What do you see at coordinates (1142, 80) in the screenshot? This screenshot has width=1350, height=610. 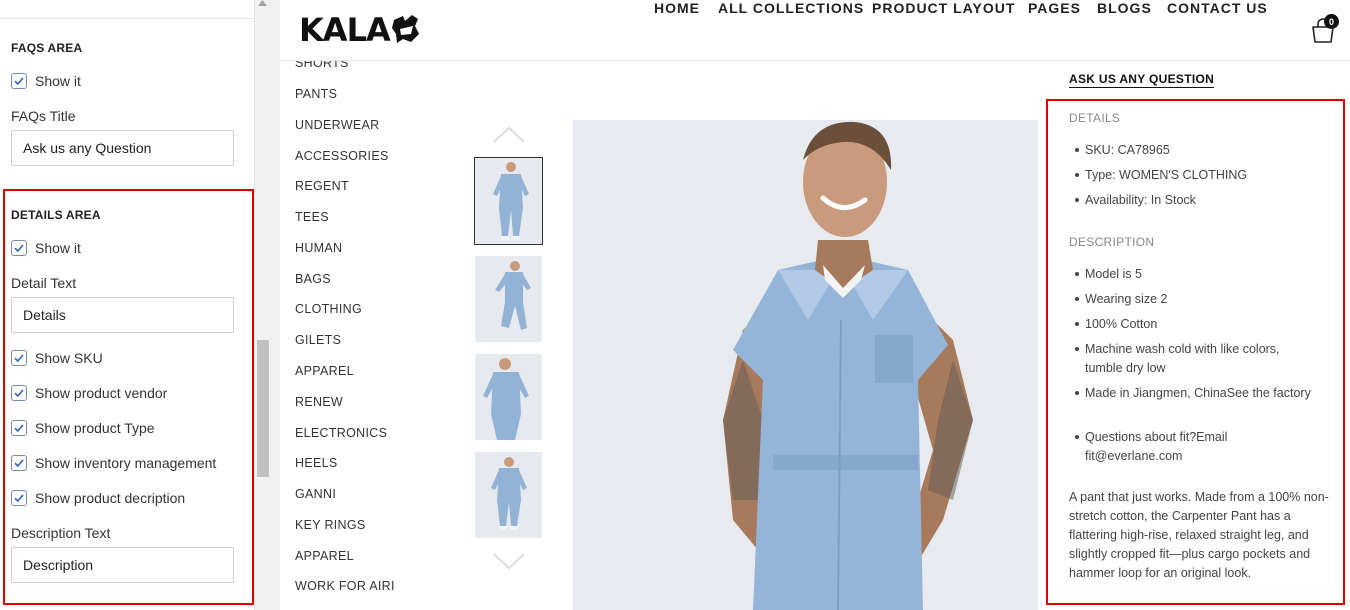 I see `ask-question-link: ASK US ANY QUESTION` at bounding box center [1142, 80].